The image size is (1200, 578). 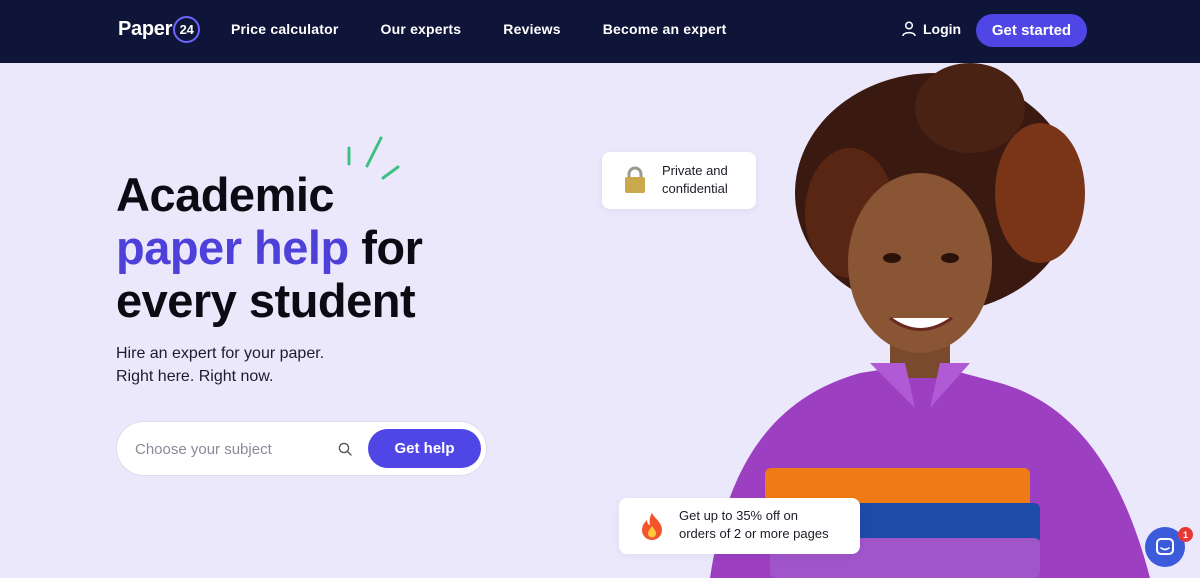 What do you see at coordinates (909, 29) in the screenshot?
I see `user-icon` at bounding box center [909, 29].